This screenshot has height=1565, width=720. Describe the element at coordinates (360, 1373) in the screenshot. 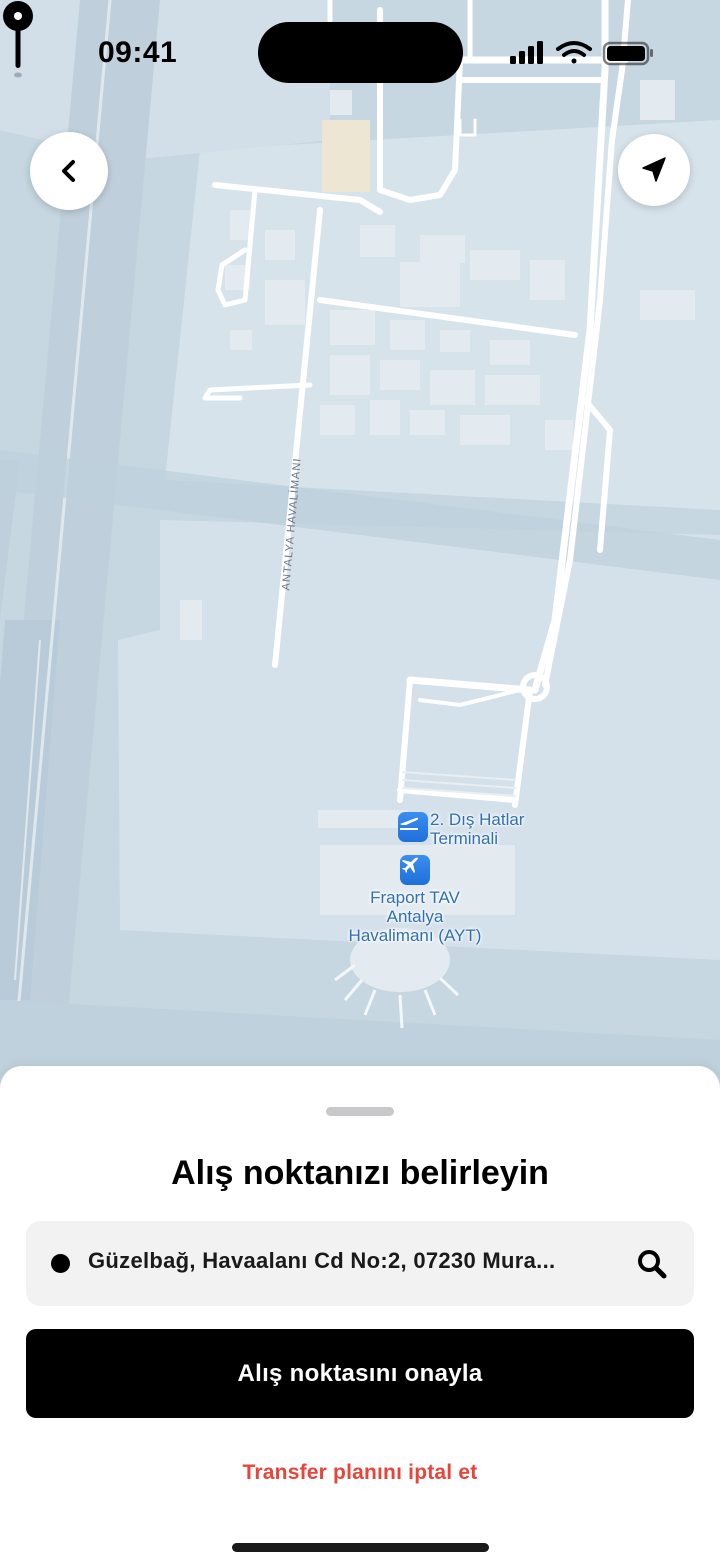

I see `confirm-pickup-button: Alış noktasını onayla` at that location.